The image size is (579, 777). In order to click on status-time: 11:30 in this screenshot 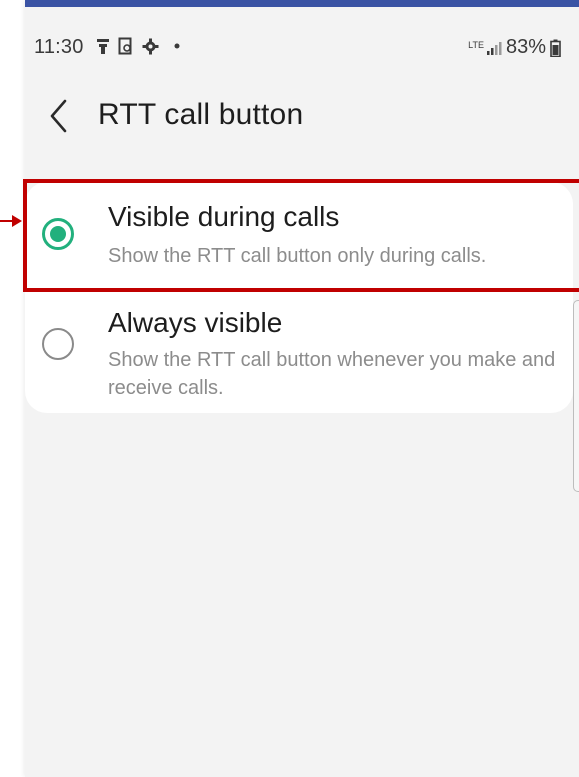, I will do `click(59, 47)`.